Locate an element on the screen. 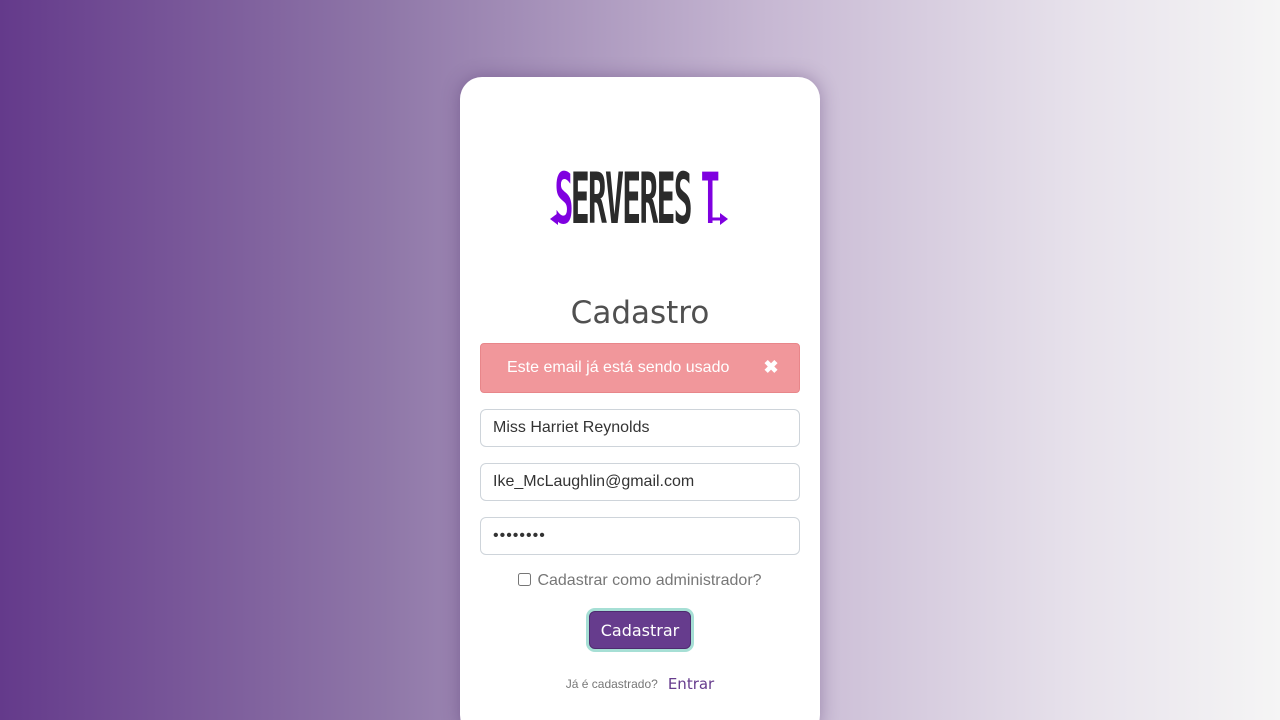 Image resolution: width=1280 pixels, height=720 pixels. admin-checkbox-row: Cadastrar como administrador? is located at coordinates (640, 581).